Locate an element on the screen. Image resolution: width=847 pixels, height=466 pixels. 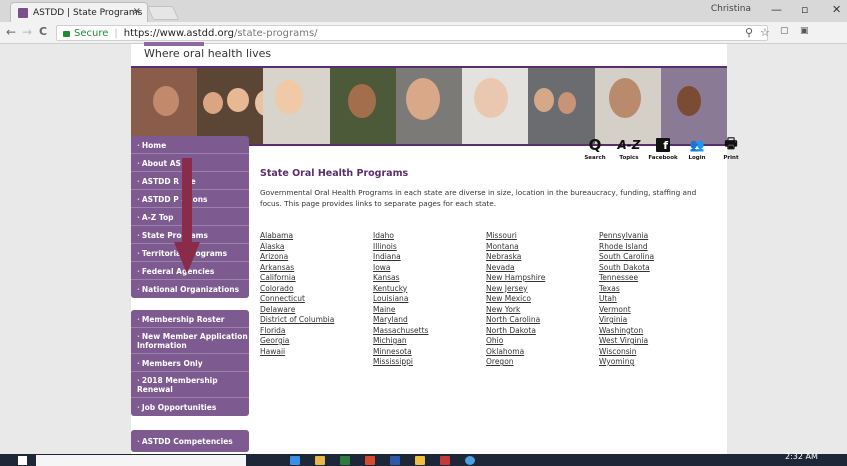
state-link: Florida is located at coordinates (316, 331).